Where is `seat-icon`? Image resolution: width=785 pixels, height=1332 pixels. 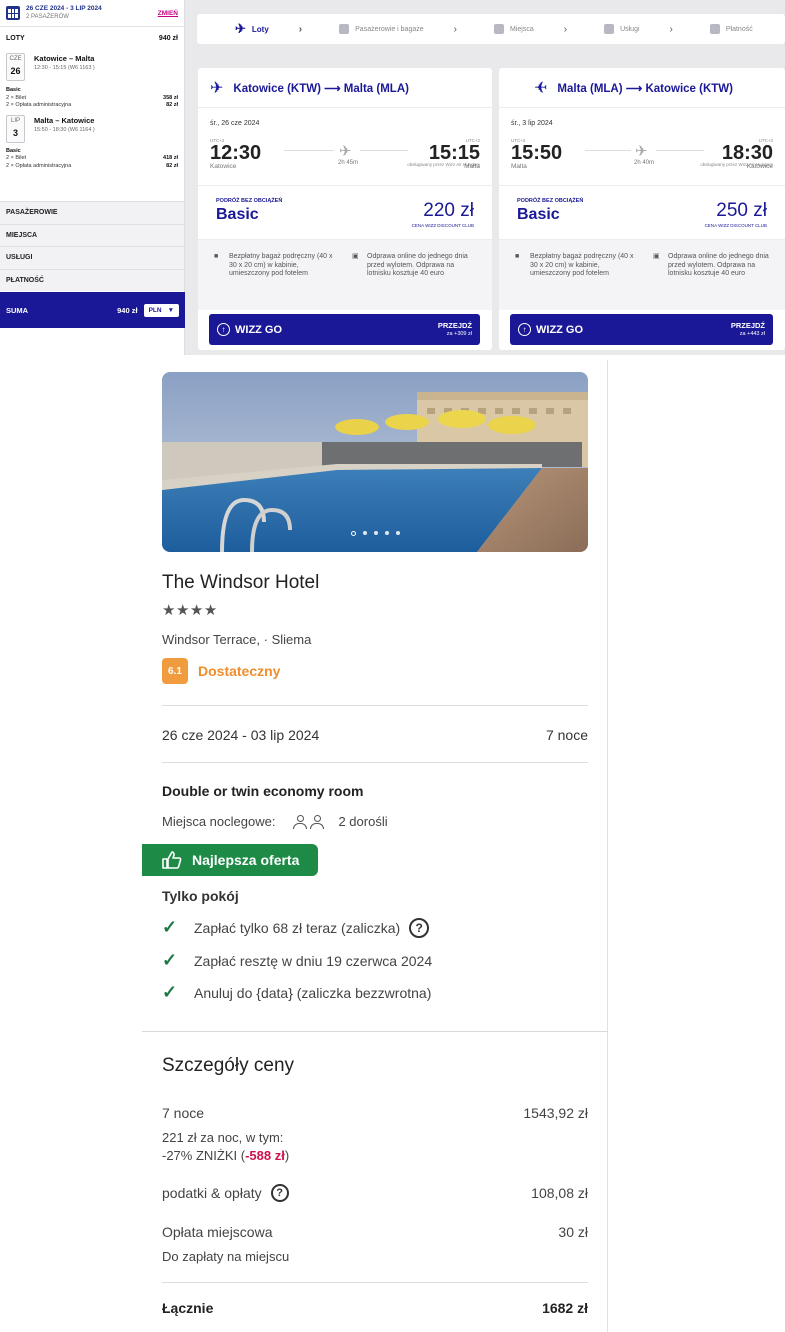
seat-icon is located at coordinates (498, 29).